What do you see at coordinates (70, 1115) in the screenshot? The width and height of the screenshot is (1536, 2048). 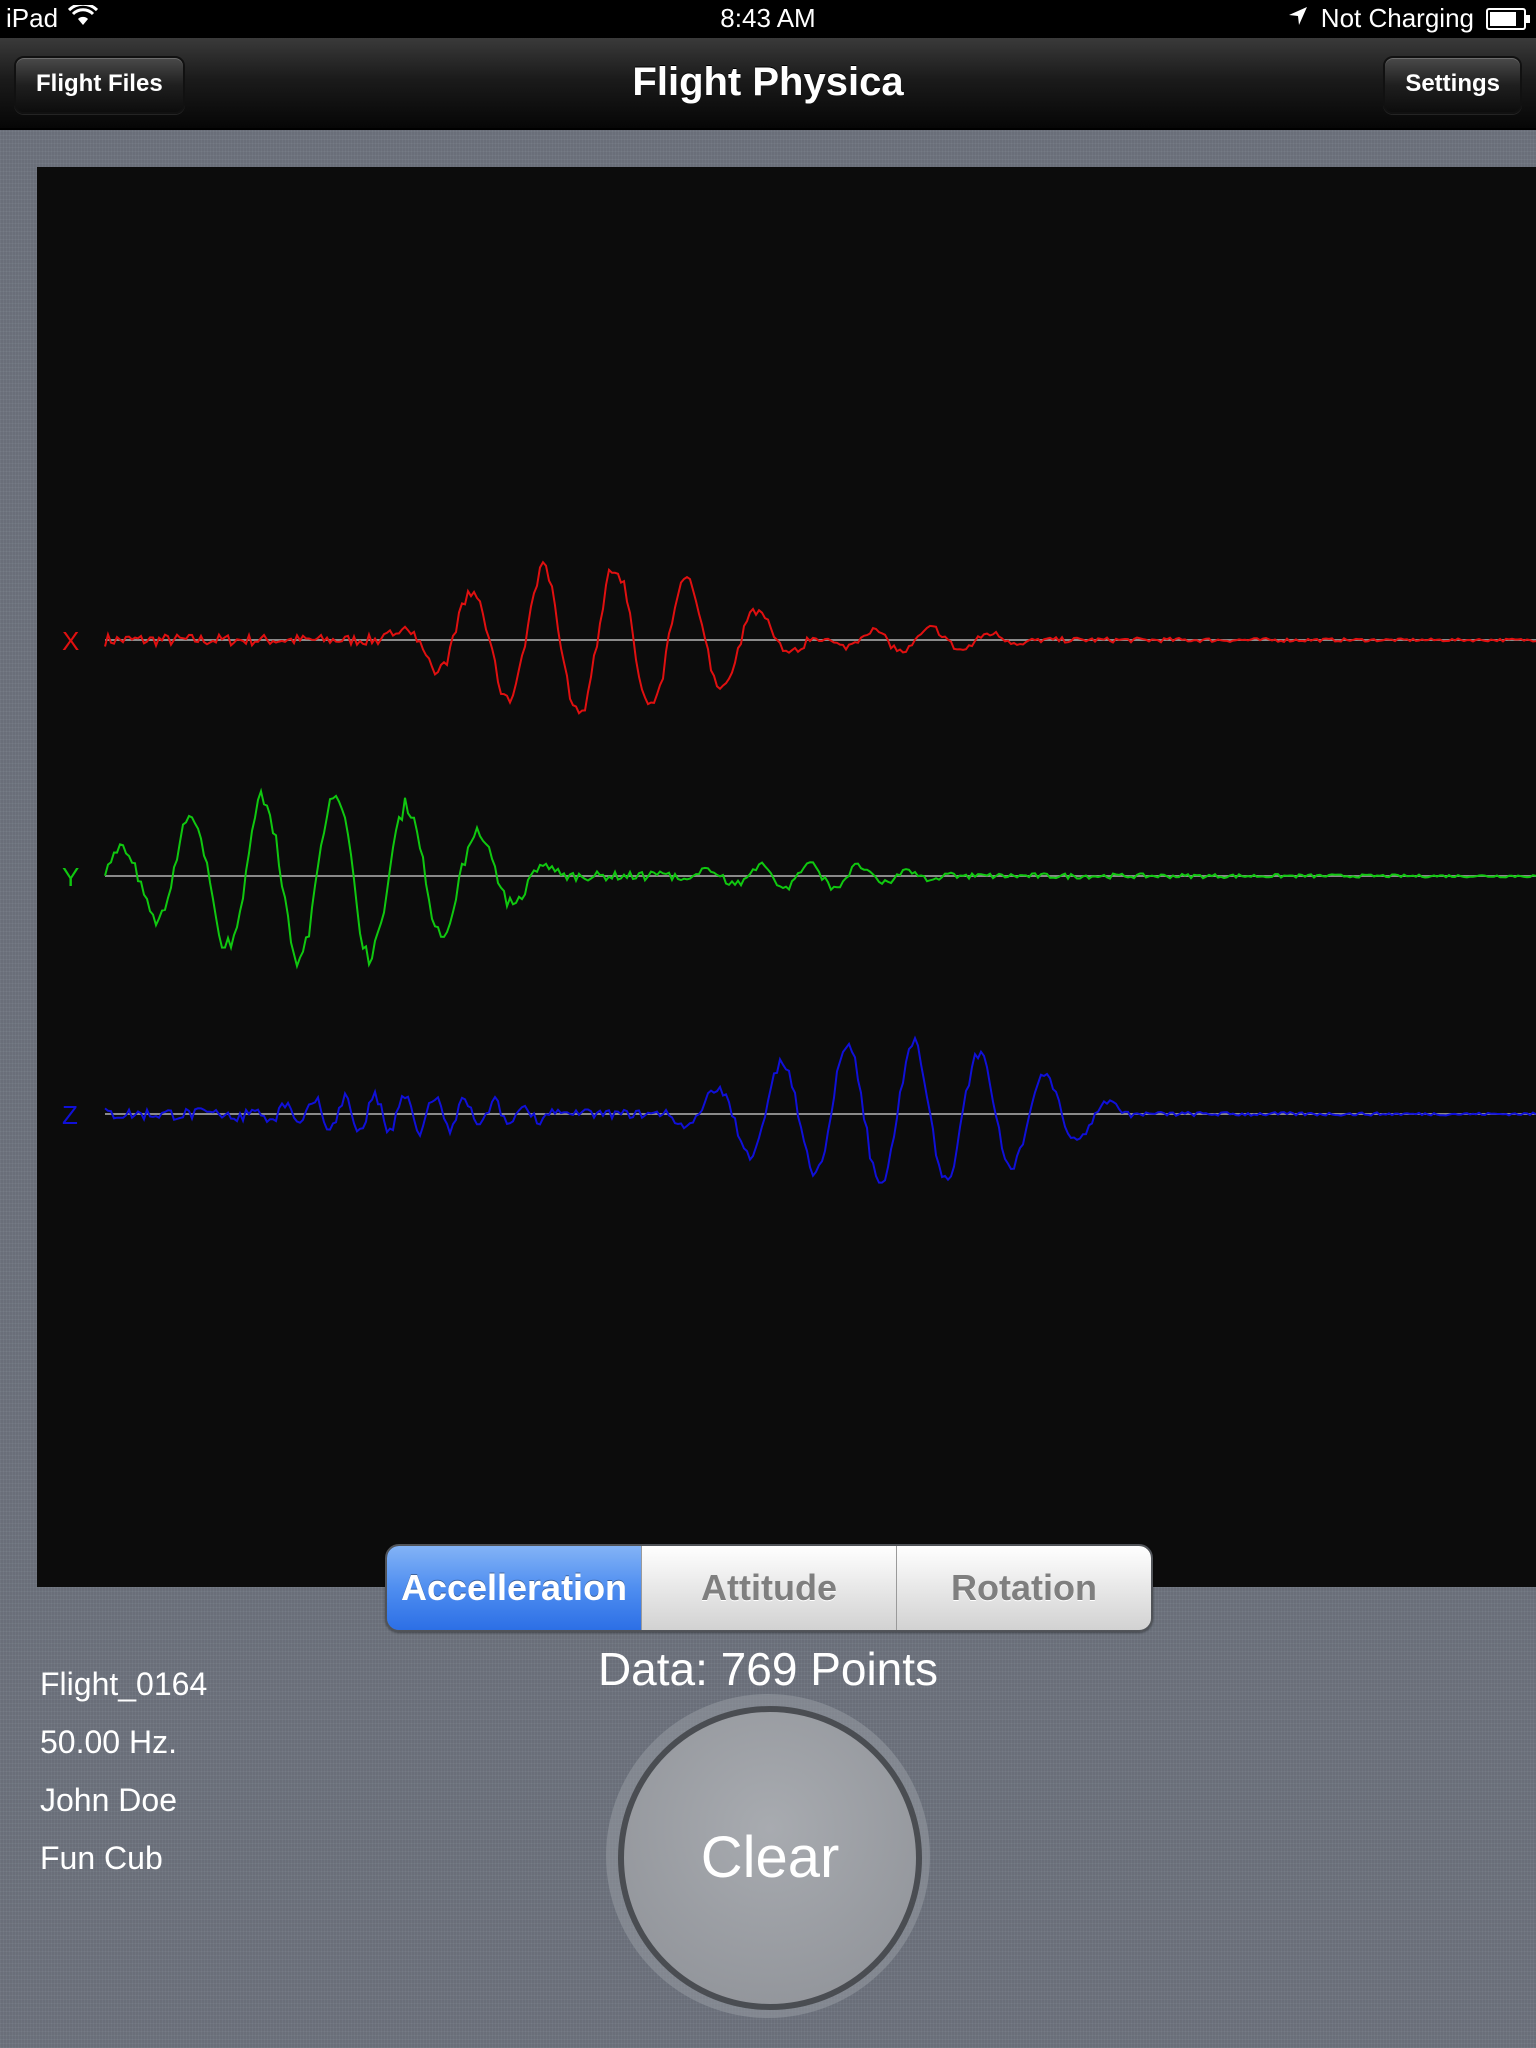 I see `axis-label-z: Z` at bounding box center [70, 1115].